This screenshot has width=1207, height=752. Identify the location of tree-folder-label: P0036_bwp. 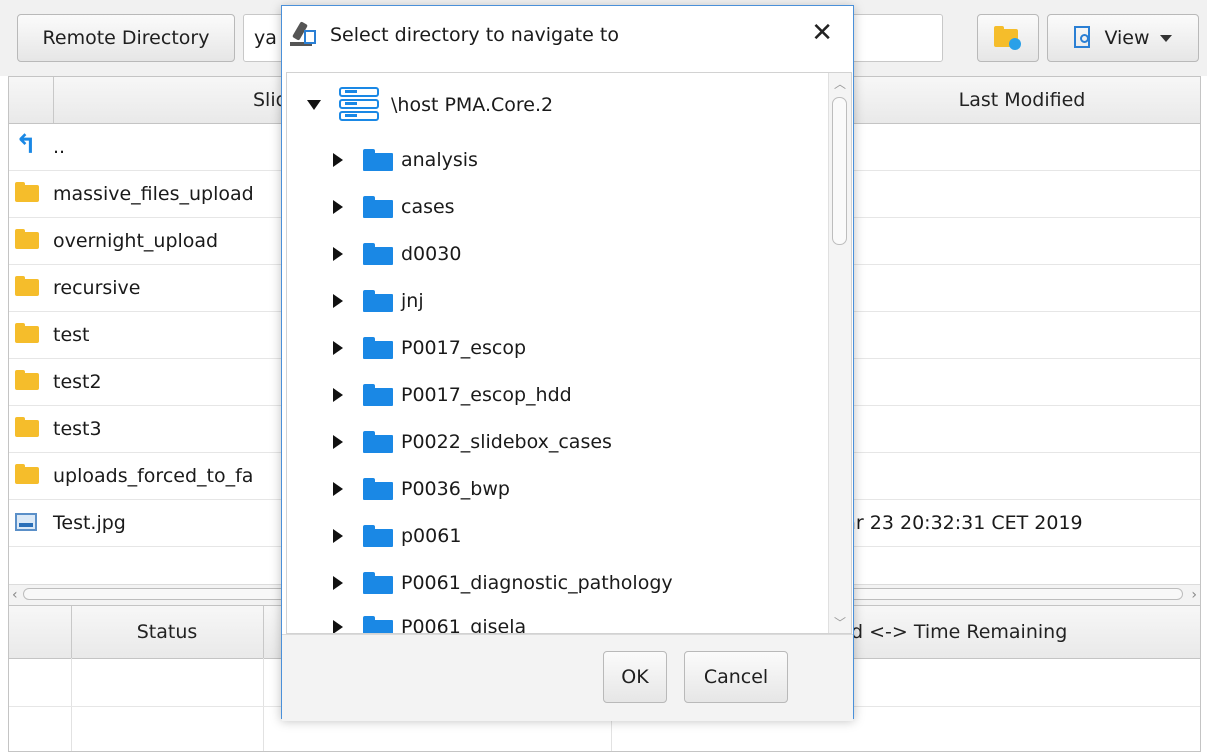
(455, 488).